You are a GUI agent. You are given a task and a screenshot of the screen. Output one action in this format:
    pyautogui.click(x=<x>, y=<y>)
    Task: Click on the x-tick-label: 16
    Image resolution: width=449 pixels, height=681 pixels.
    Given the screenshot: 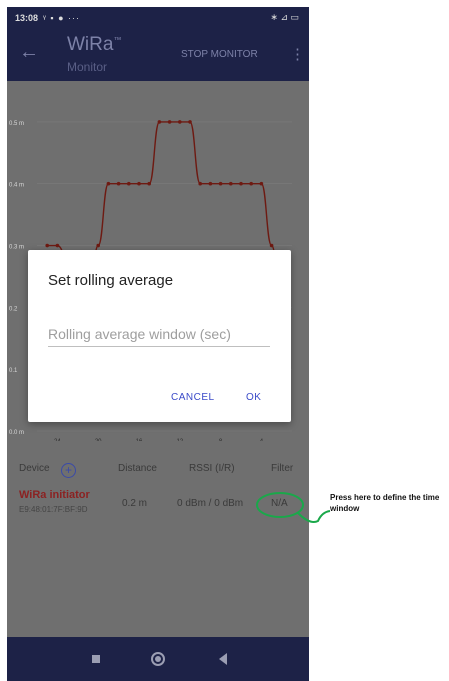 What is the action you would take?
    pyautogui.click(x=139, y=440)
    